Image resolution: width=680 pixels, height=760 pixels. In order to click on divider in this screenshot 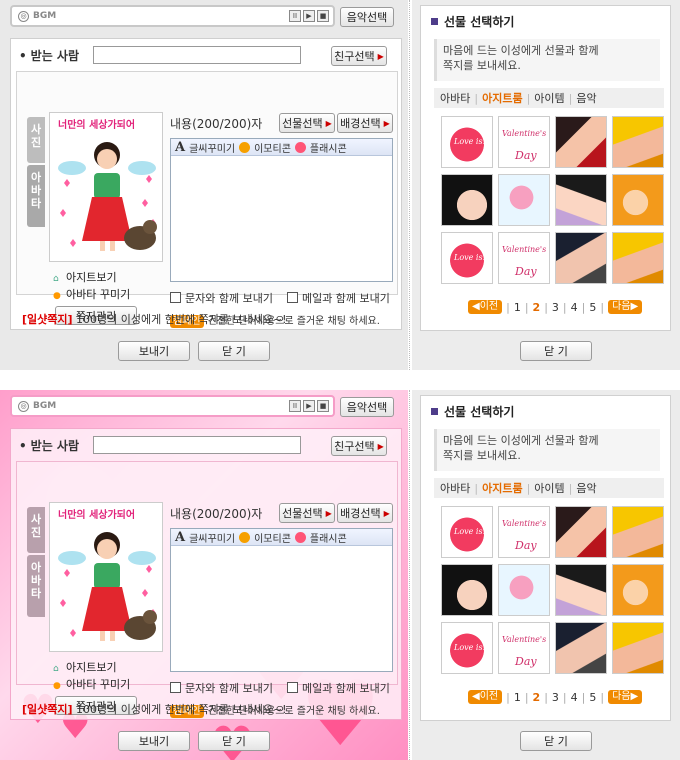, I will do `click(409, 575)`.